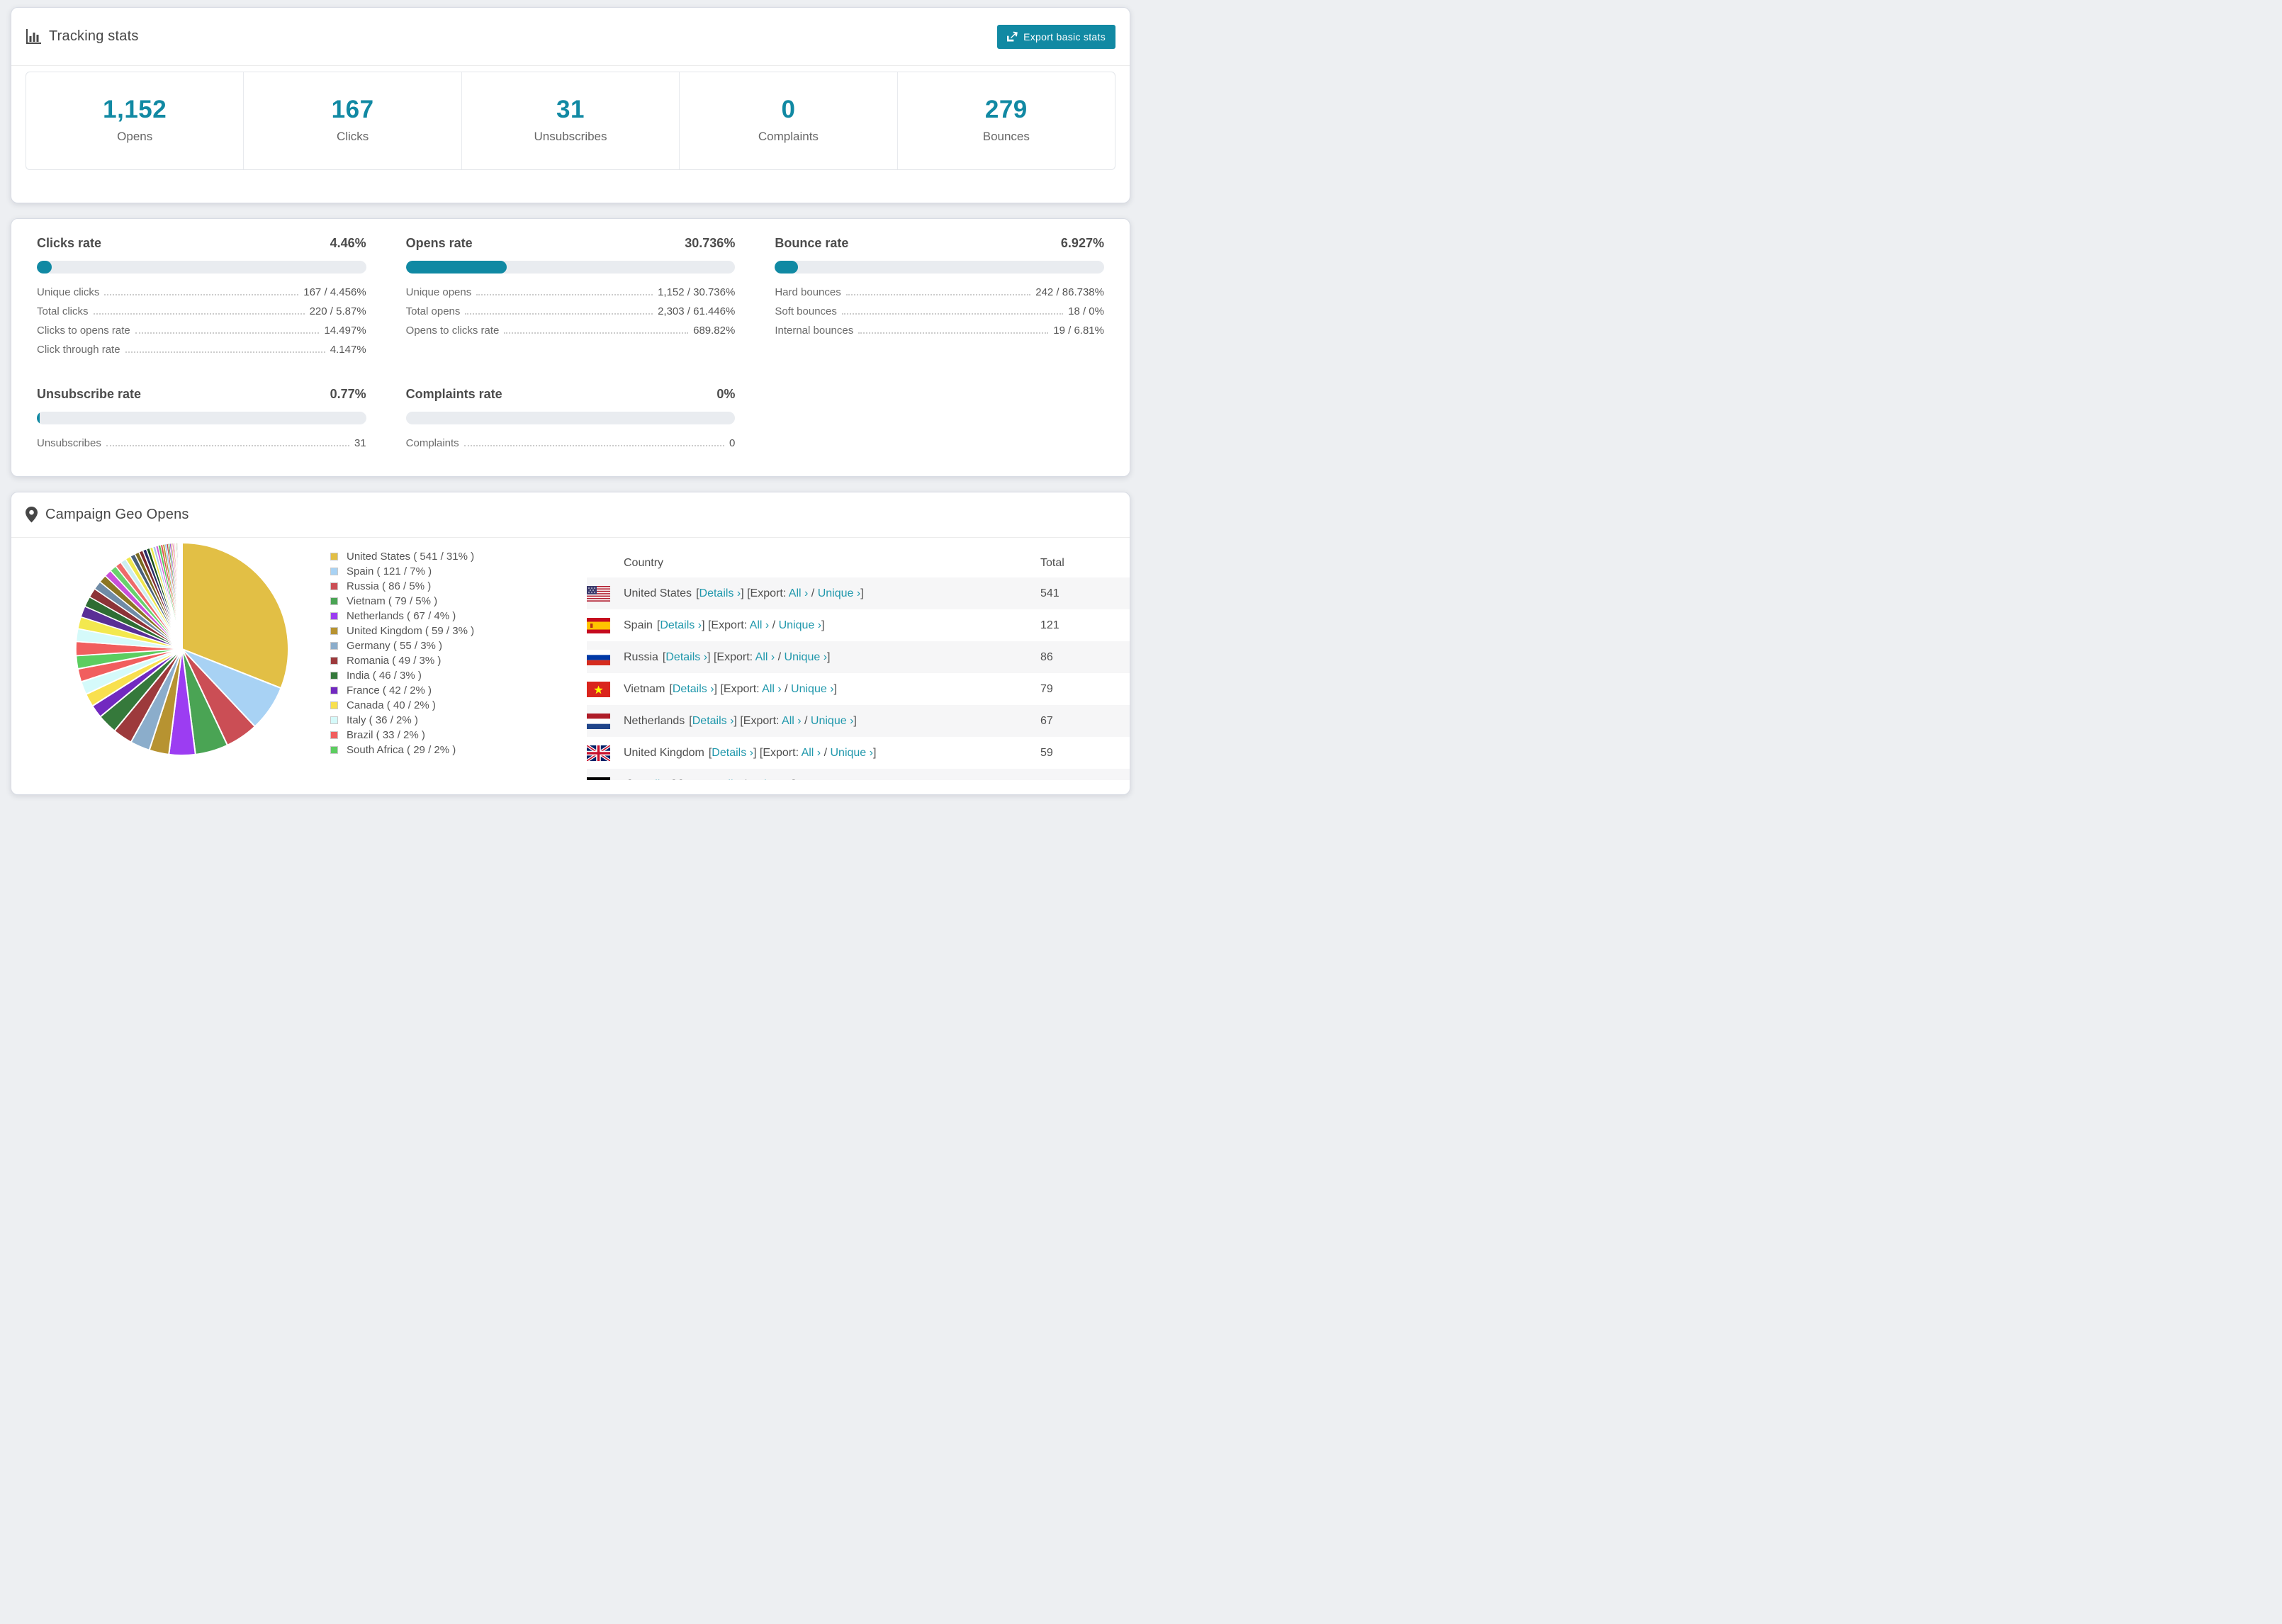 The image size is (2282, 1624). I want to click on table-row-de-partial: [Details ›] [Export: All › / Unique ›], so click(859, 775).